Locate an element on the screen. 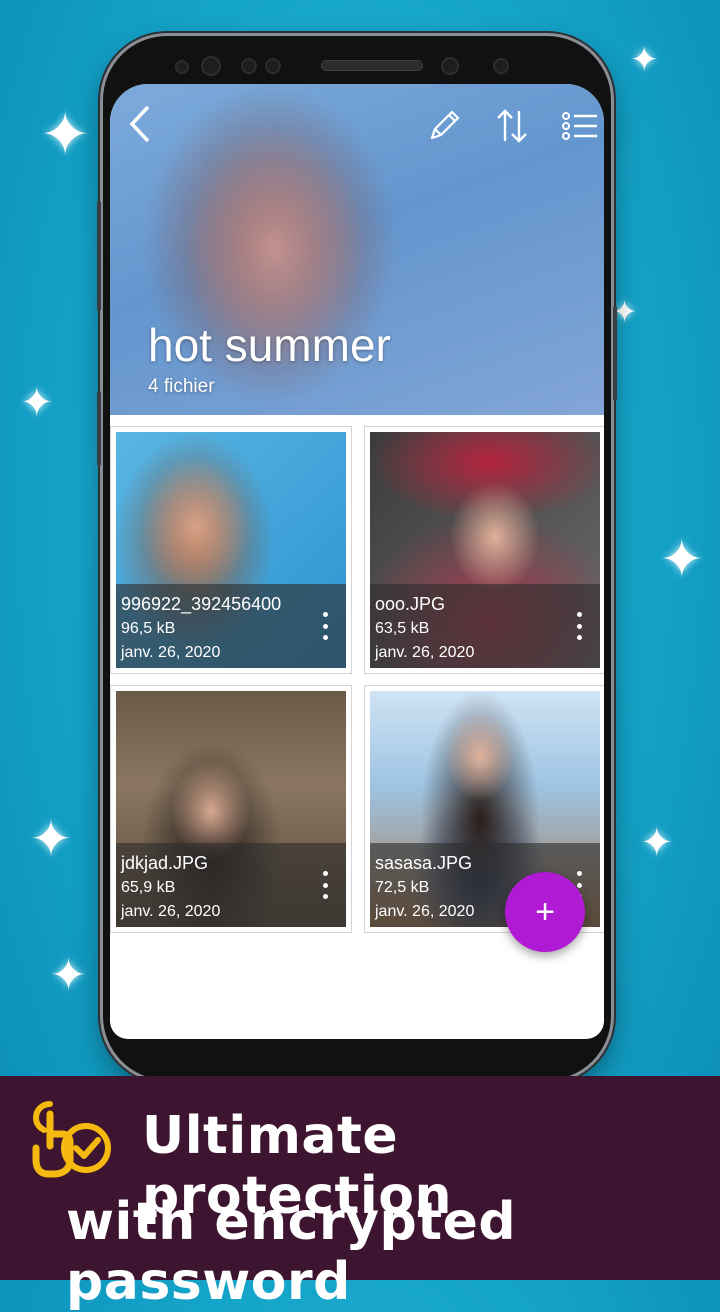 The height and width of the screenshot is (1312, 720). sort-button is located at coordinates (512, 126).